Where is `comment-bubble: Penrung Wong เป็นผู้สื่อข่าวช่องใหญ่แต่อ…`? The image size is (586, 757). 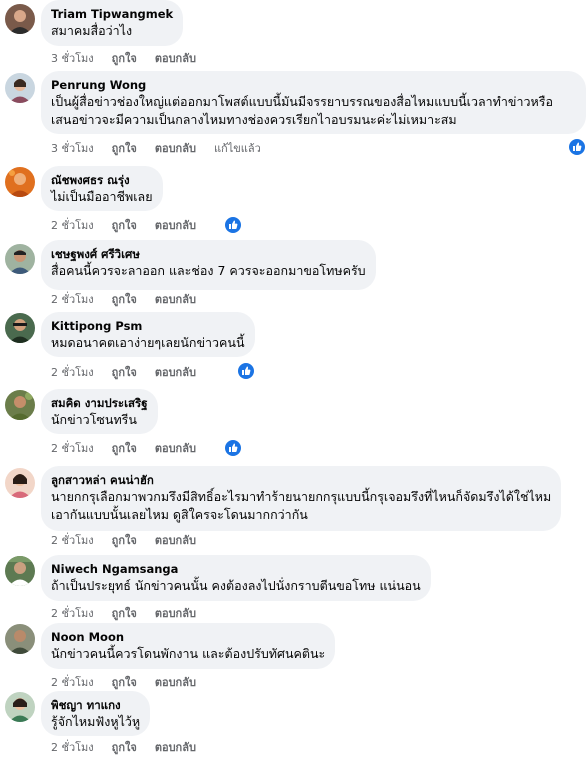 comment-bubble: Penrung Wong เป็นผู้สื่อข่าวช่องใหญ่แต่อ… is located at coordinates (313, 102).